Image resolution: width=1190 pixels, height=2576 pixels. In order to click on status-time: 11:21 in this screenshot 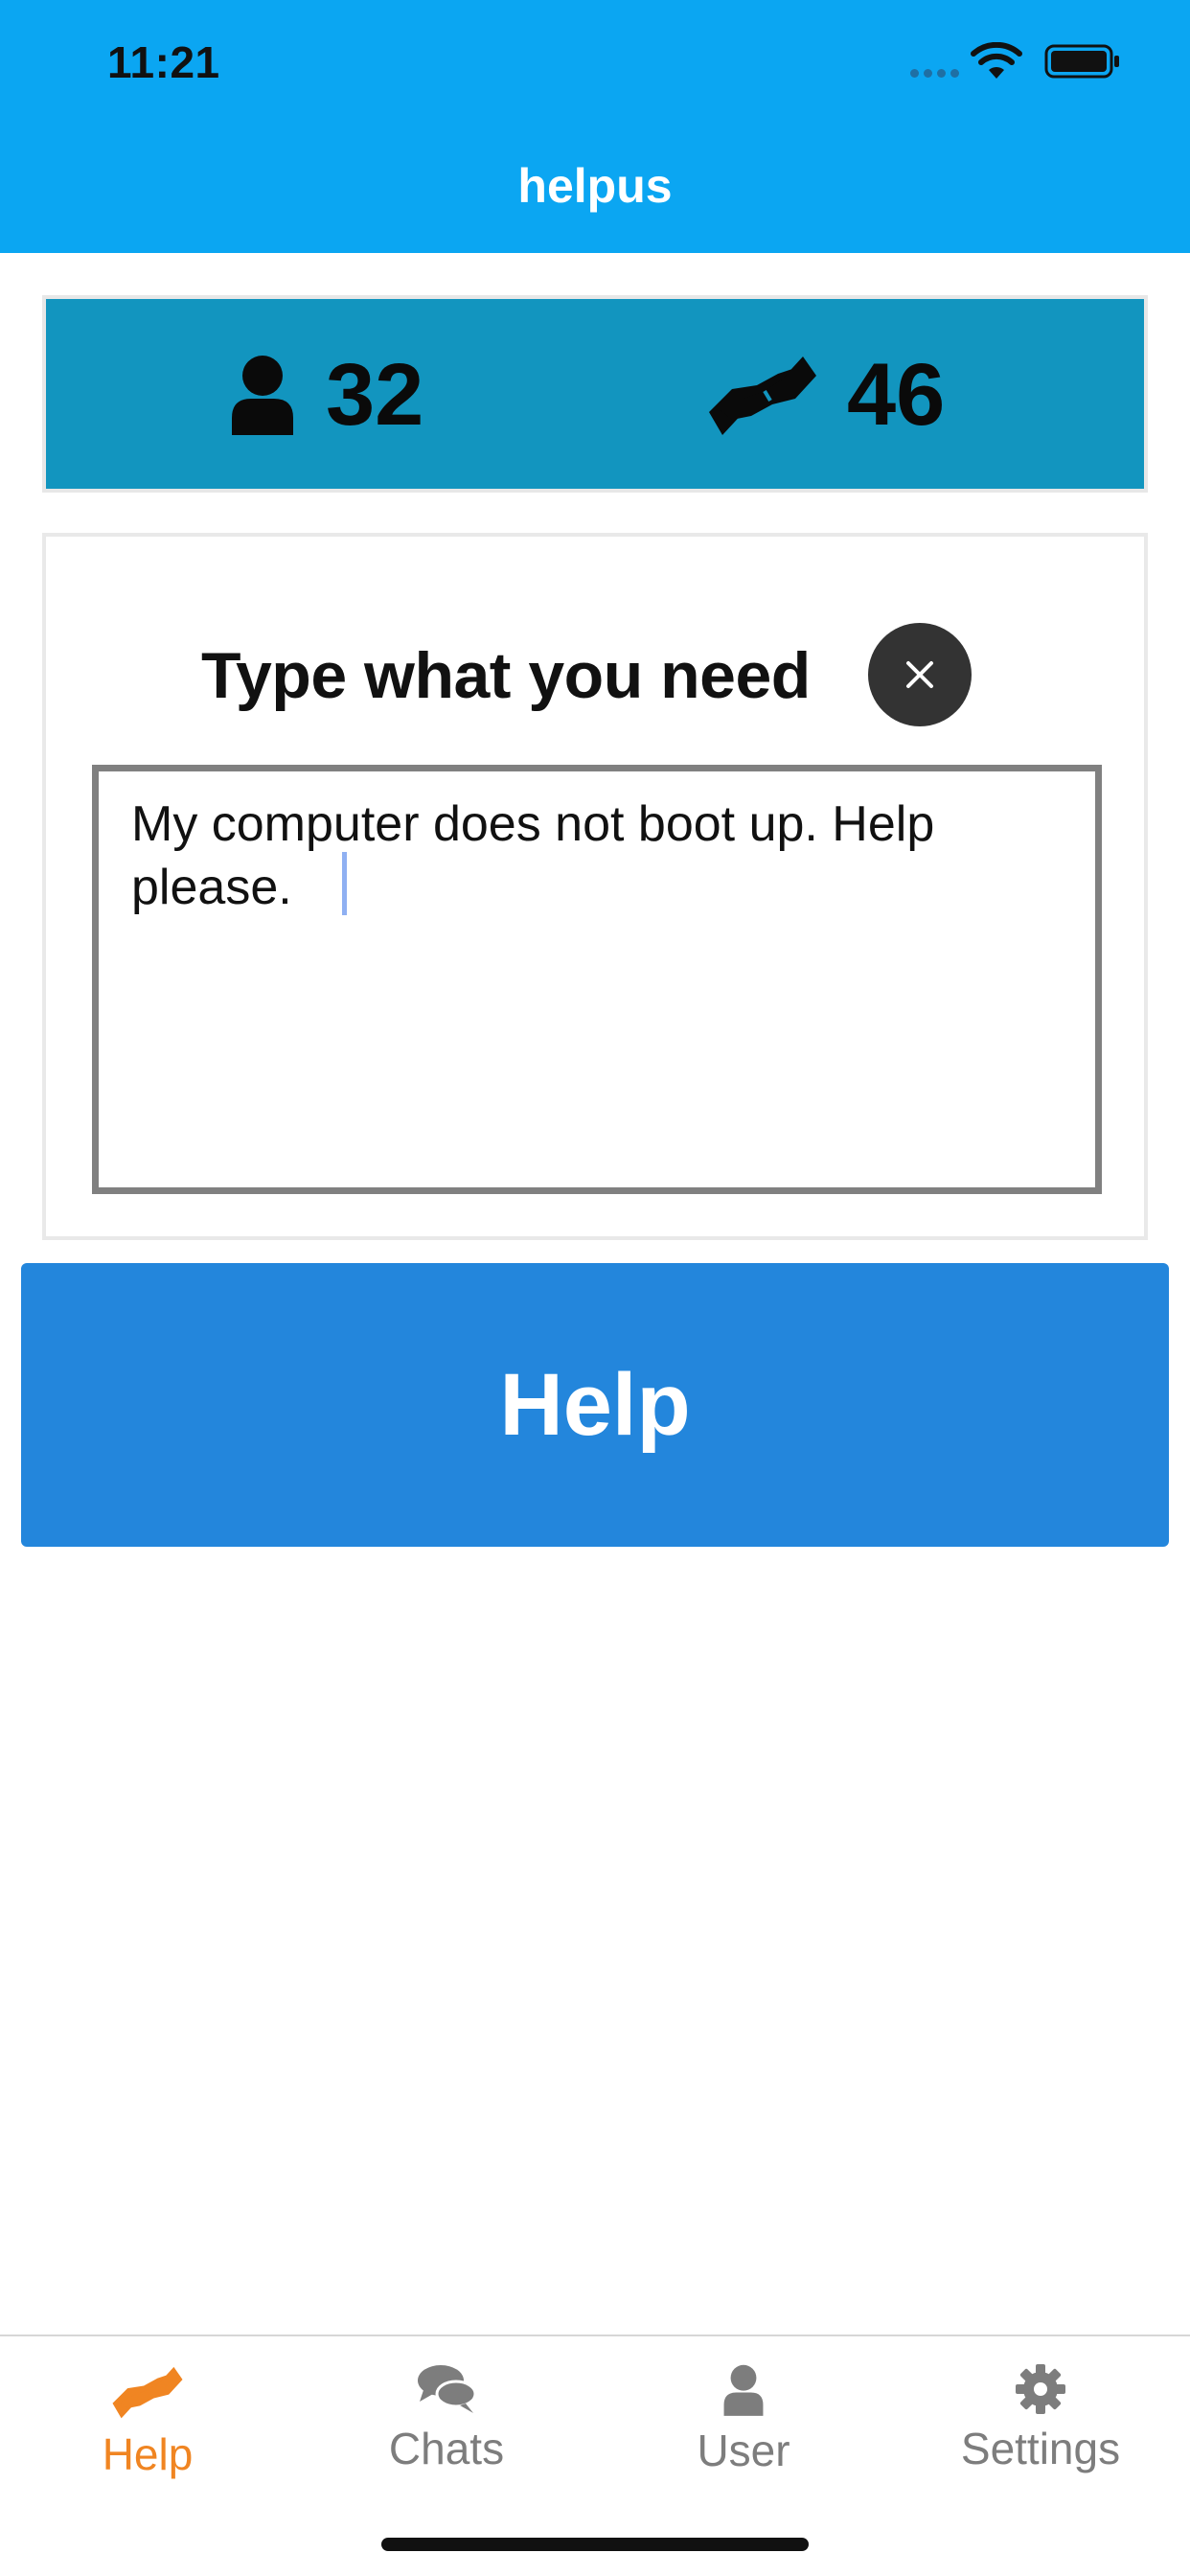, I will do `click(163, 62)`.